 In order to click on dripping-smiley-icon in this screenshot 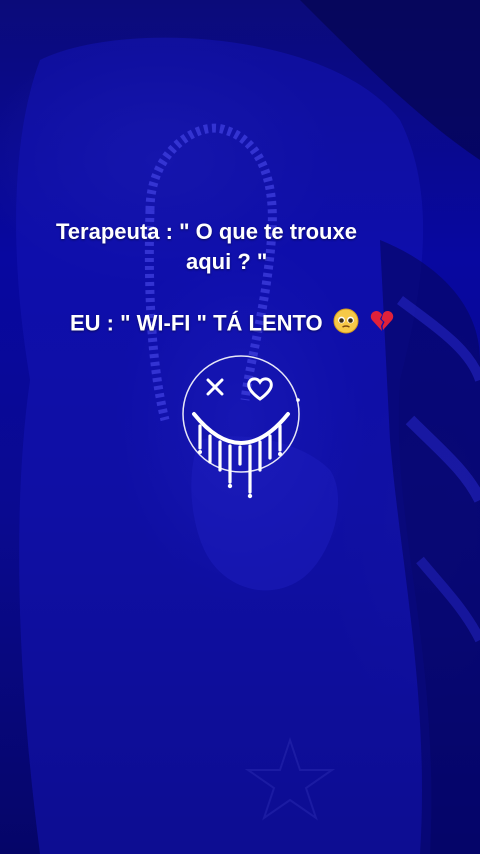, I will do `click(241, 427)`.